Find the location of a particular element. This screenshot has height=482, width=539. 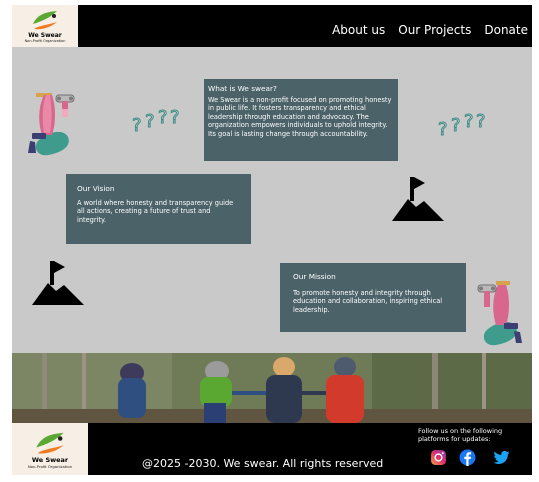

mission-title: Our Mission is located at coordinates (314, 276).